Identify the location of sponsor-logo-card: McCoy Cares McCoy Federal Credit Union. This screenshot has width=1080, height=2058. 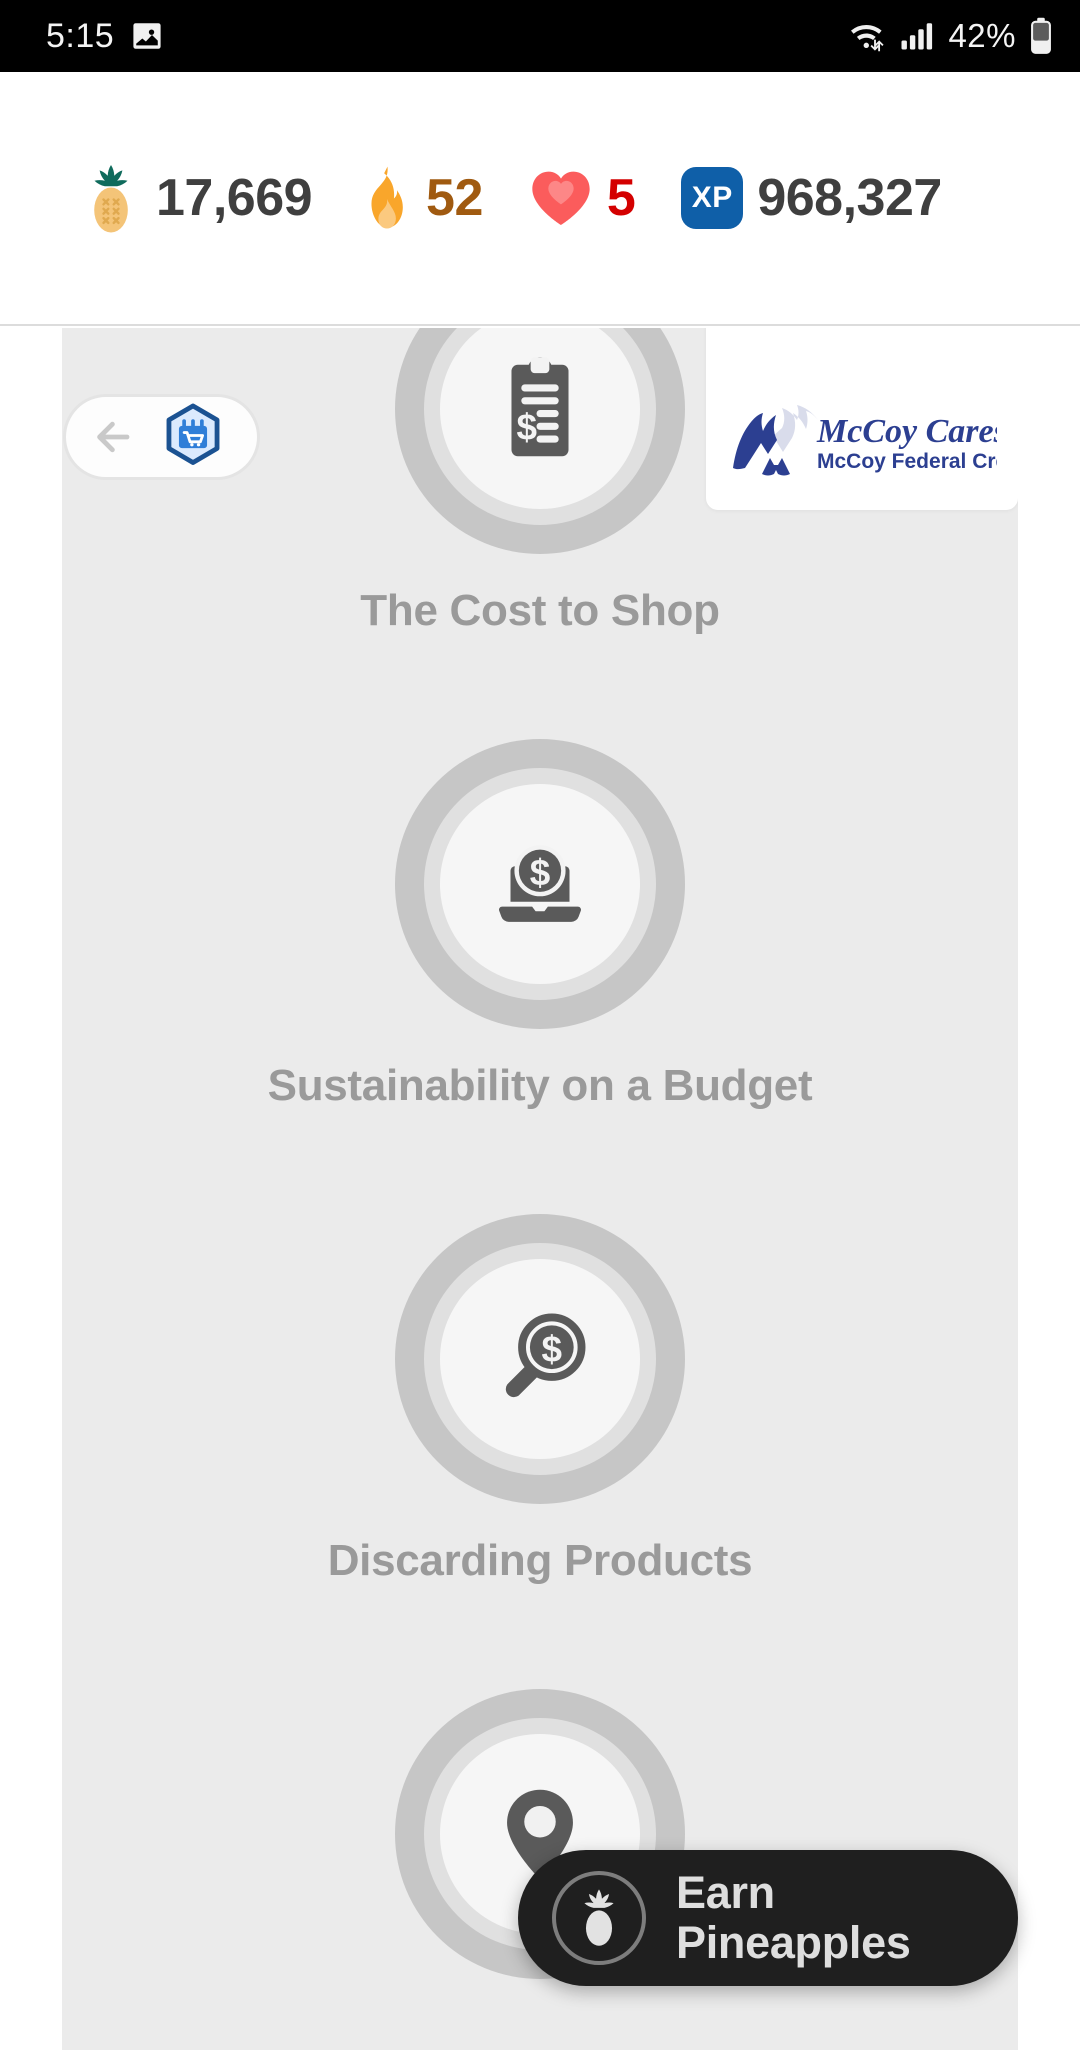
(862, 419).